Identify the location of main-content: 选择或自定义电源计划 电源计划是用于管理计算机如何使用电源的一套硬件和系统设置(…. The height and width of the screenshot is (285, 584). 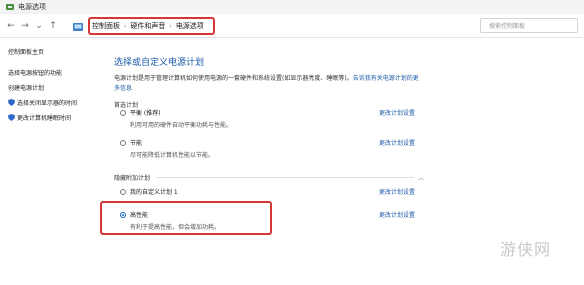
(274, 82).